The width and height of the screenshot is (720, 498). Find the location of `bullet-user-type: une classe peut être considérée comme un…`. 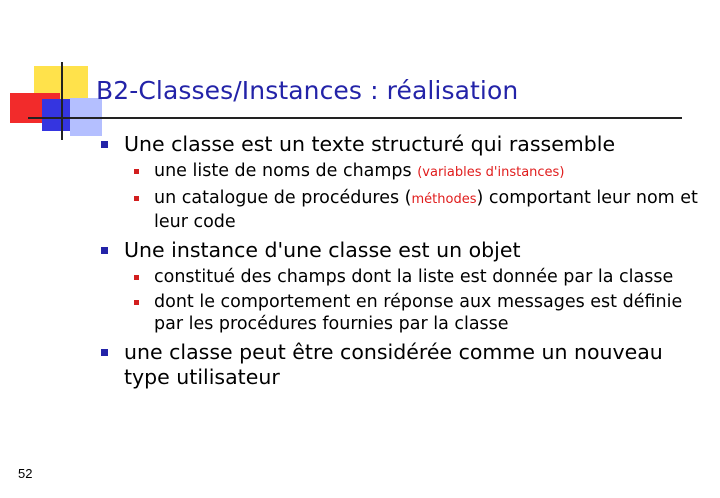

bullet-user-type: une classe peut être considérée comme un… is located at coordinates (400, 365).